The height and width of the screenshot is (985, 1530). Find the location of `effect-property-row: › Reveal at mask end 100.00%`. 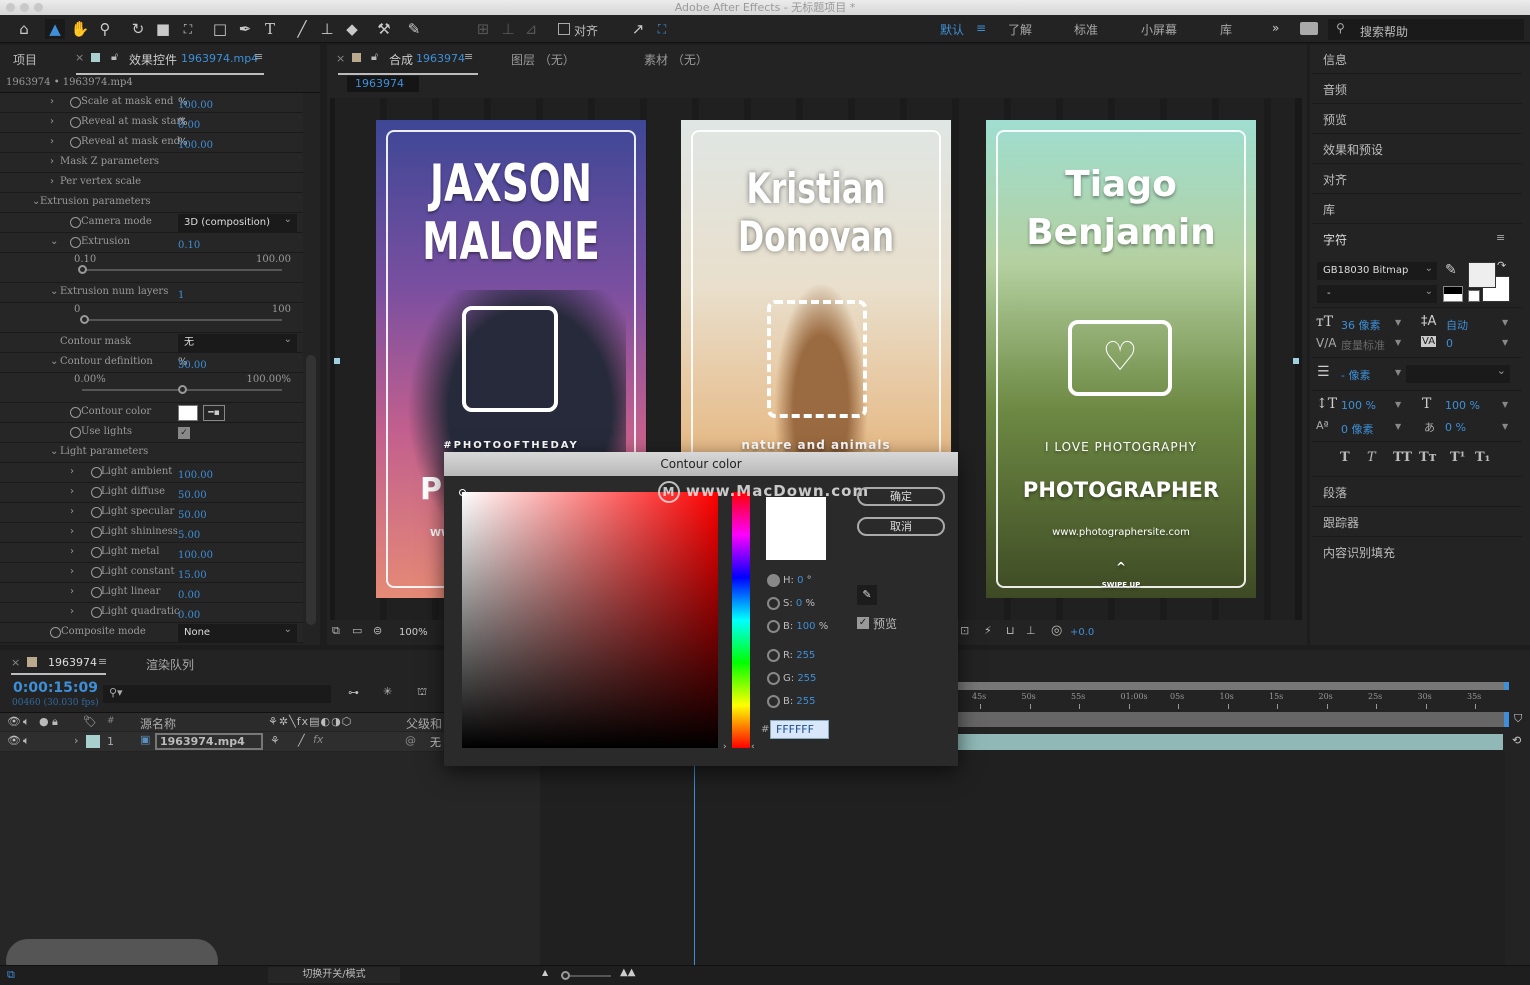

effect-property-row: › Reveal at mask end 100.00% is located at coordinates (151, 143).